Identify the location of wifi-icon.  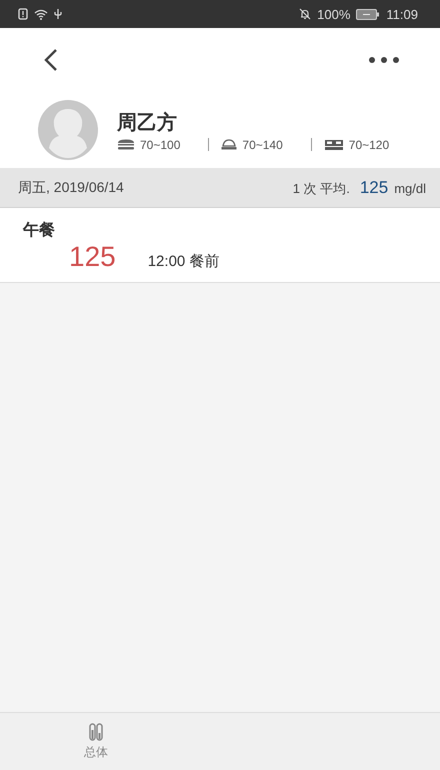
(41, 14).